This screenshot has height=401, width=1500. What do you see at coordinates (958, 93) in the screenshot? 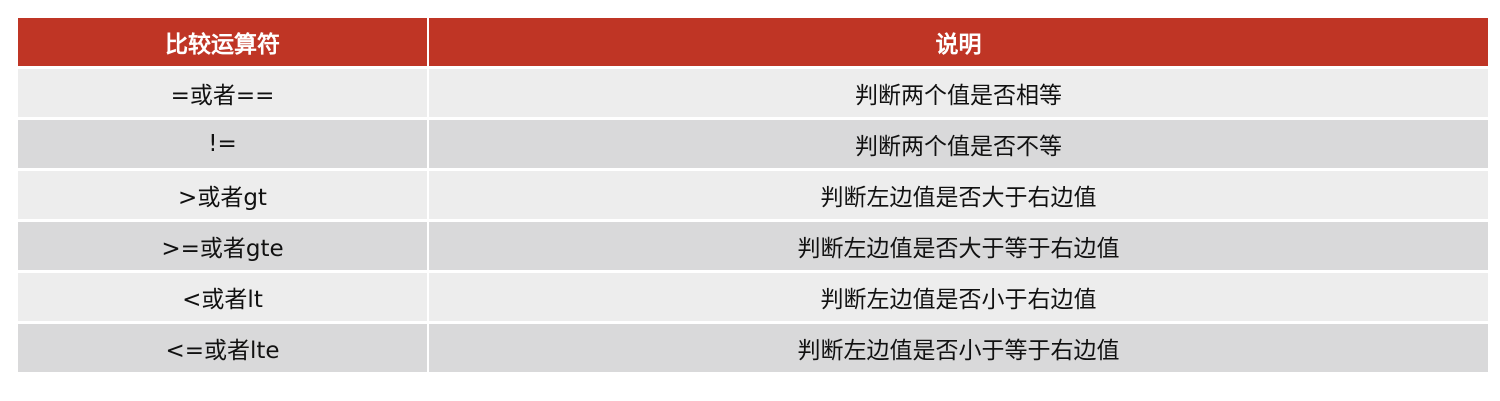
I see `description-cell: 判断两个值是否相等` at bounding box center [958, 93].